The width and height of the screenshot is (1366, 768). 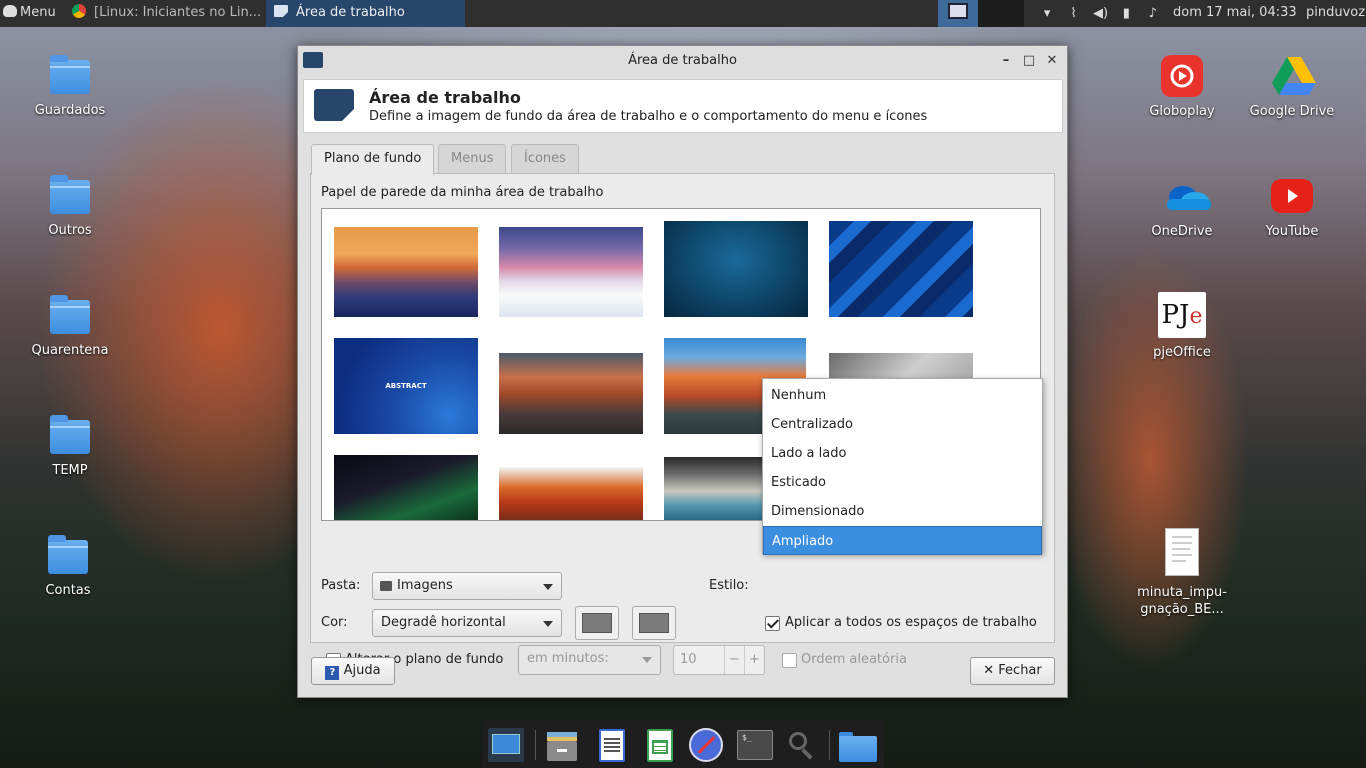 I want to click on apply-all-workspaces-checkbox, so click(x=772, y=623).